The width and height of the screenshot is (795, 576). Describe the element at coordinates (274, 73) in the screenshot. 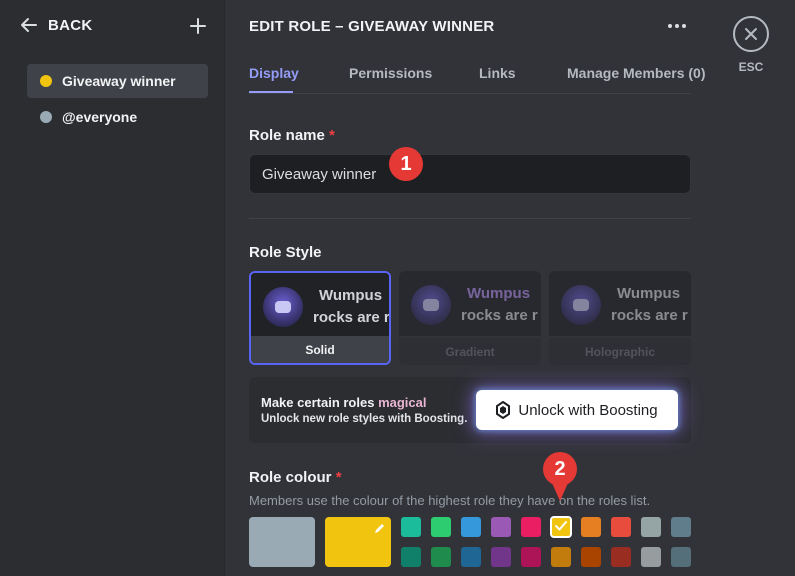

I see `tab-display: Display` at that location.